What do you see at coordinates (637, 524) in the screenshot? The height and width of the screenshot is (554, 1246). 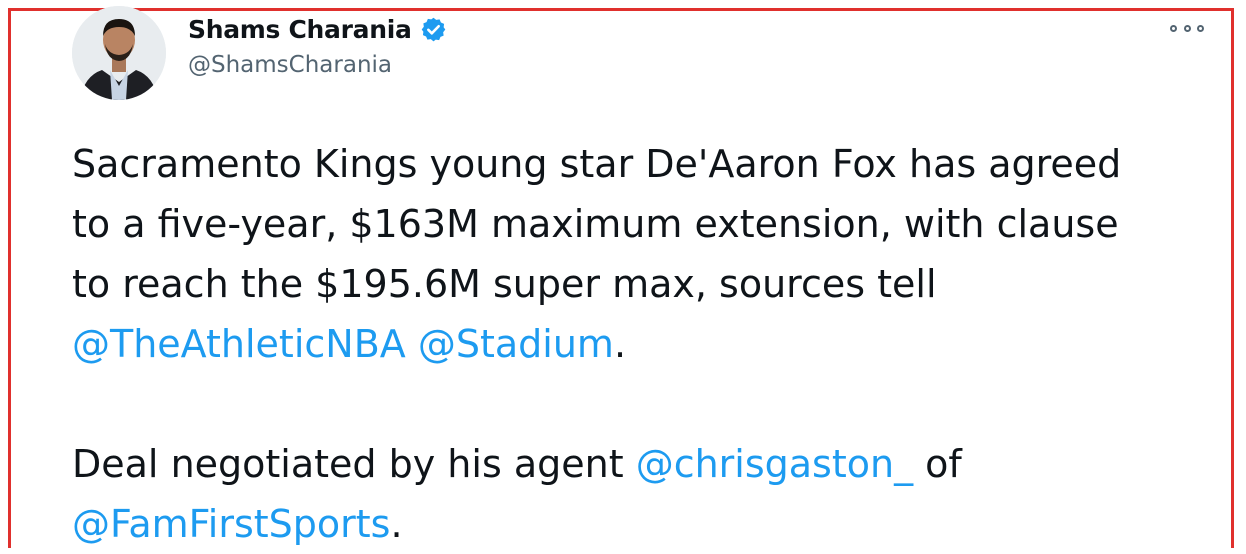 I see `tweet-line: @FamFirstSports.` at bounding box center [637, 524].